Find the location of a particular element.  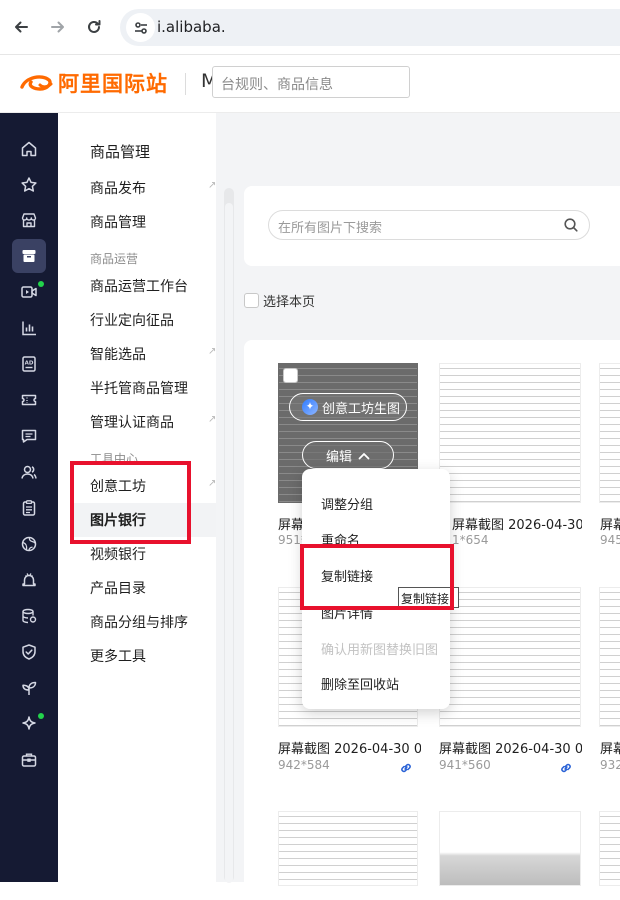

select-page-control: 选择本页 is located at coordinates (279, 300).